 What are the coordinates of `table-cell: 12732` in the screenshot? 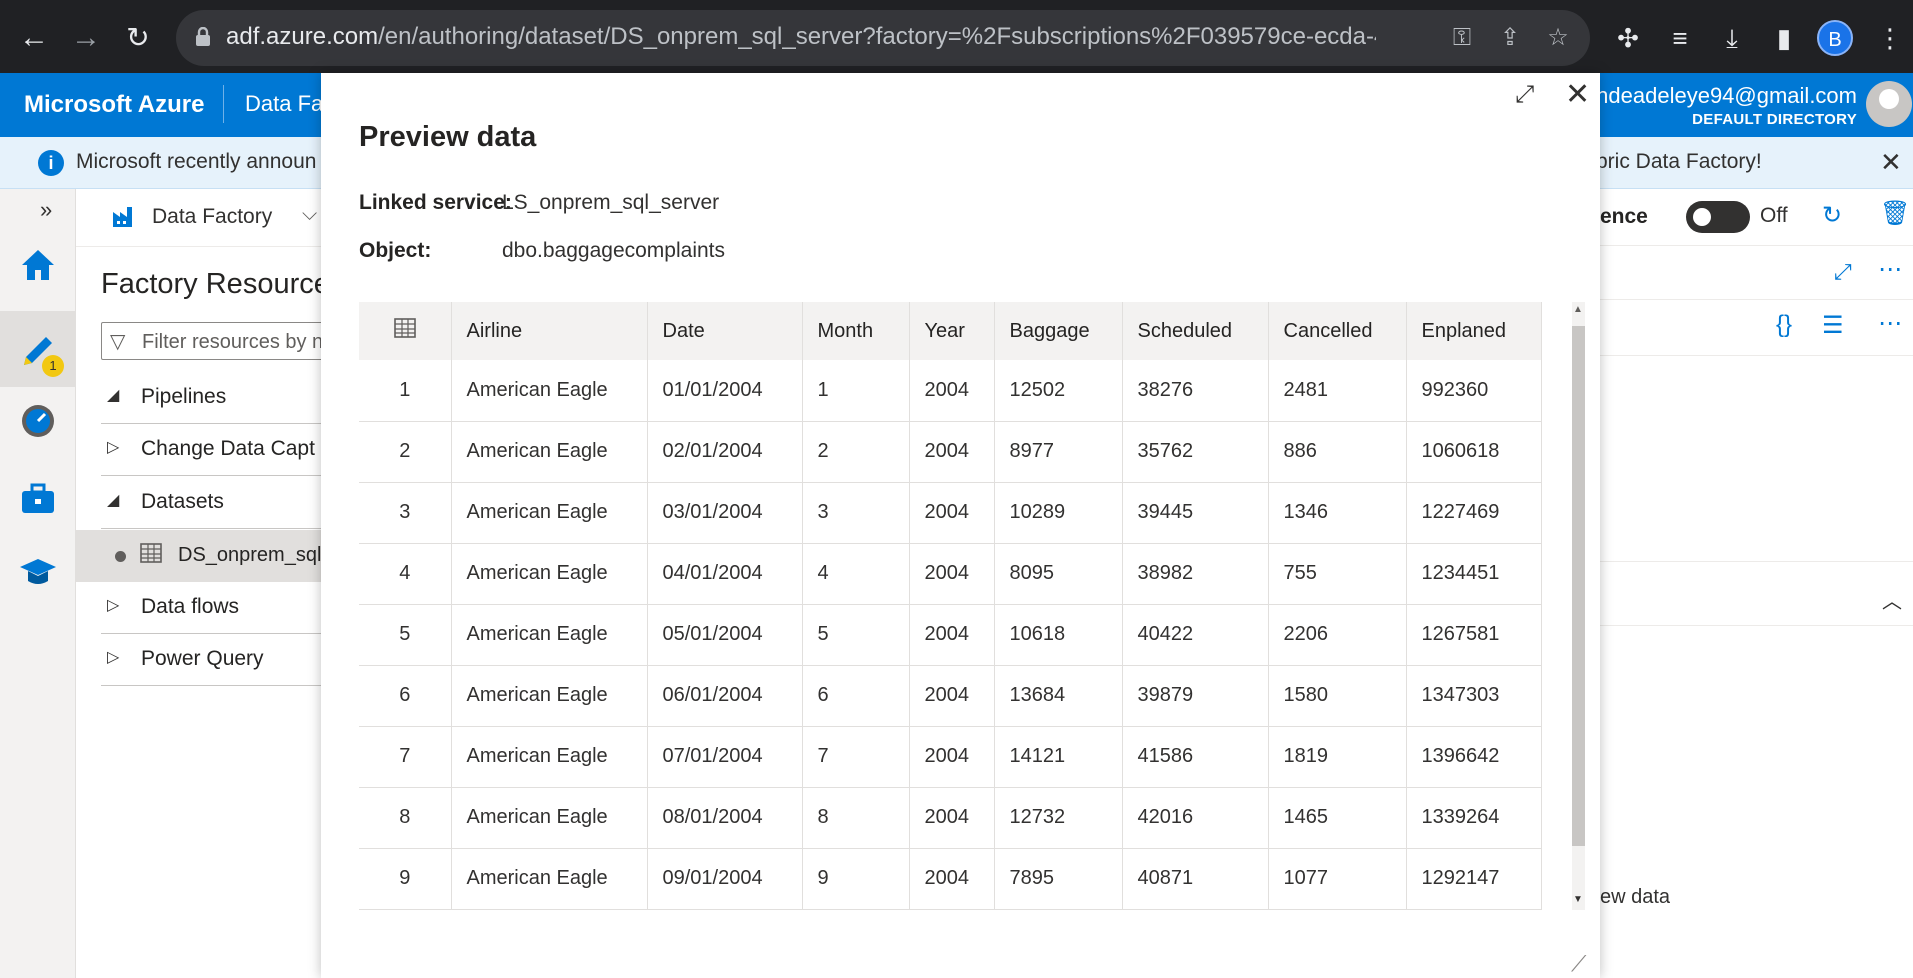 It's located at (1058, 818).